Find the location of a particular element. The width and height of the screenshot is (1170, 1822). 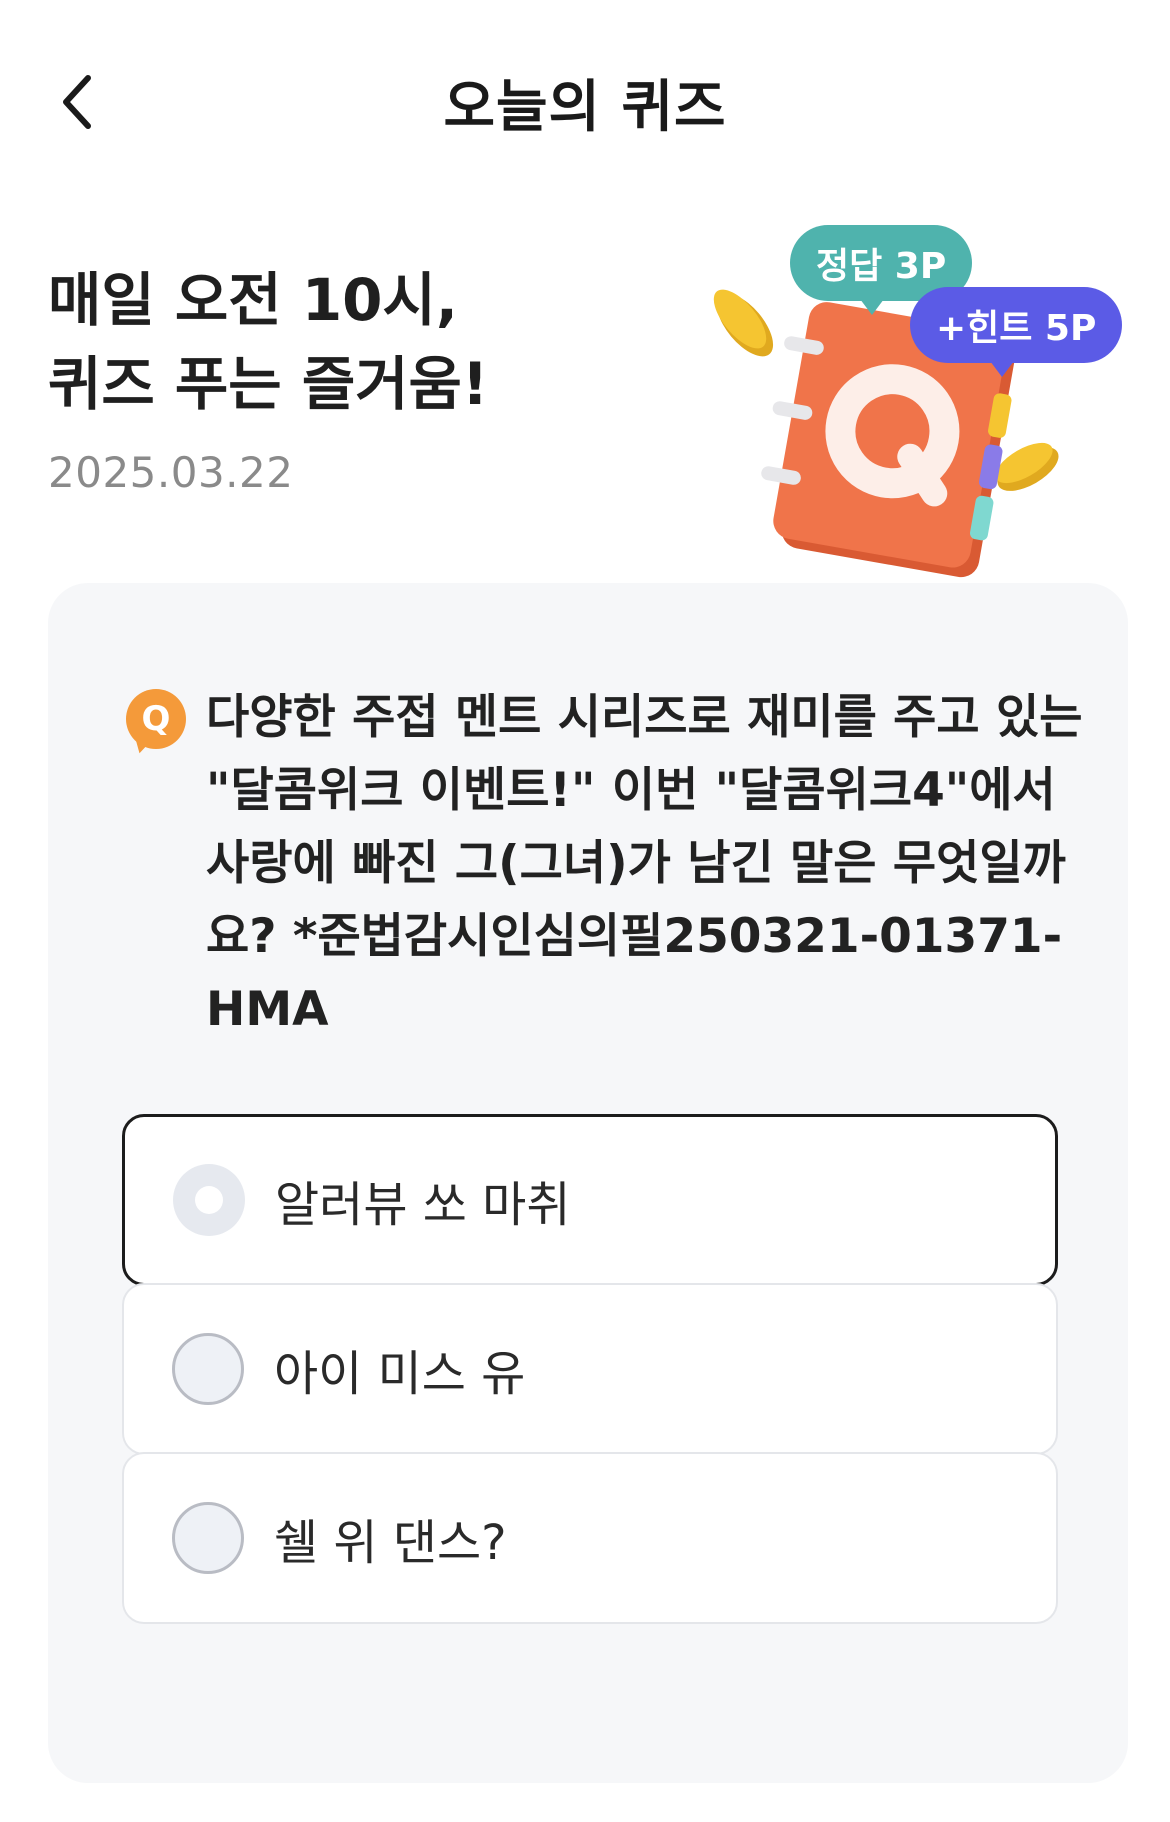

answer-option-1: 알러뷰 쏘 마취 is located at coordinates (590, 1200).